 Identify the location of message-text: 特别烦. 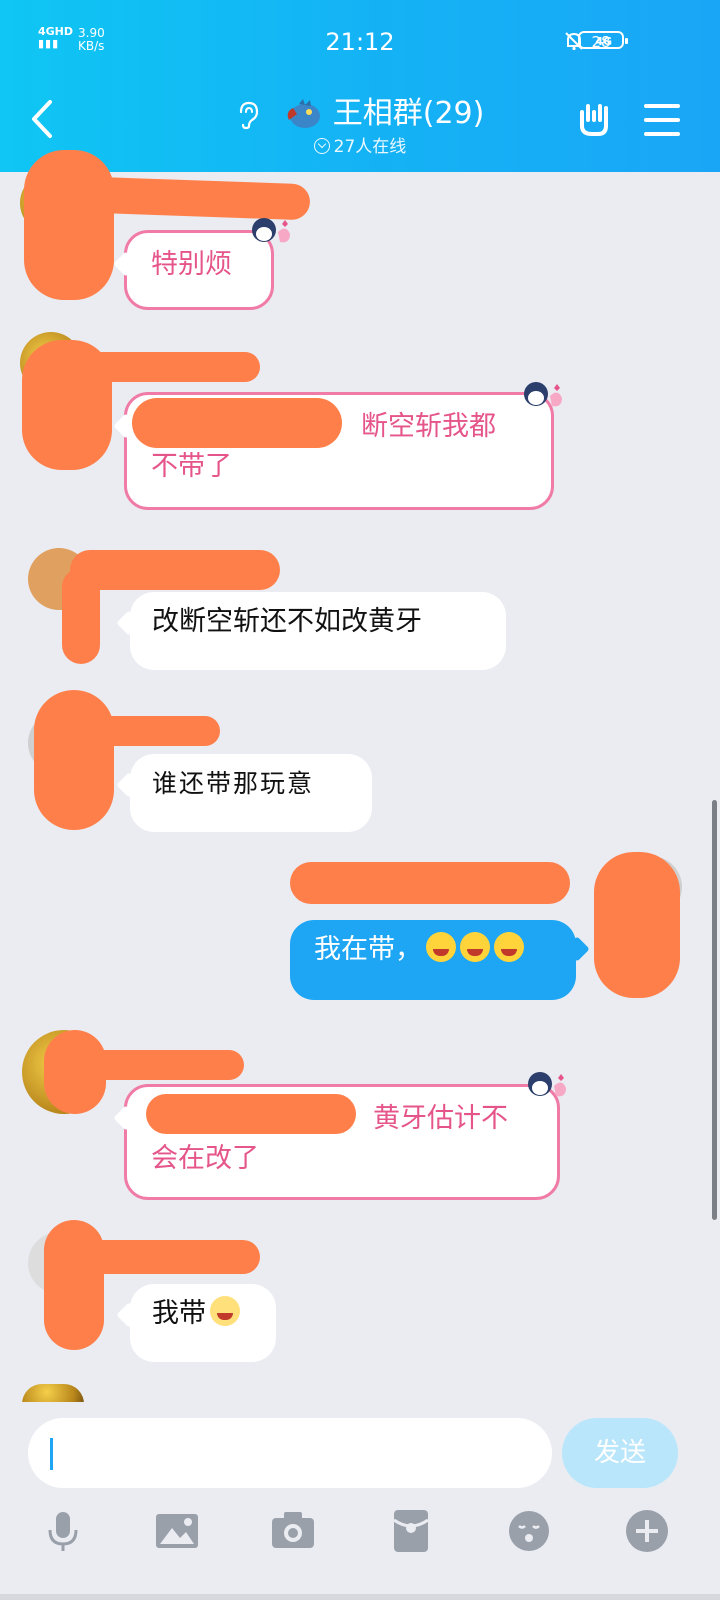
(191, 264).